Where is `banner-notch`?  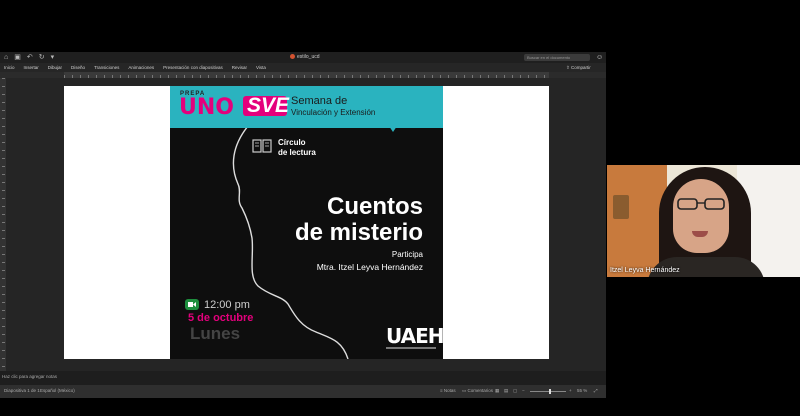
banner-notch is located at coordinates (393, 129).